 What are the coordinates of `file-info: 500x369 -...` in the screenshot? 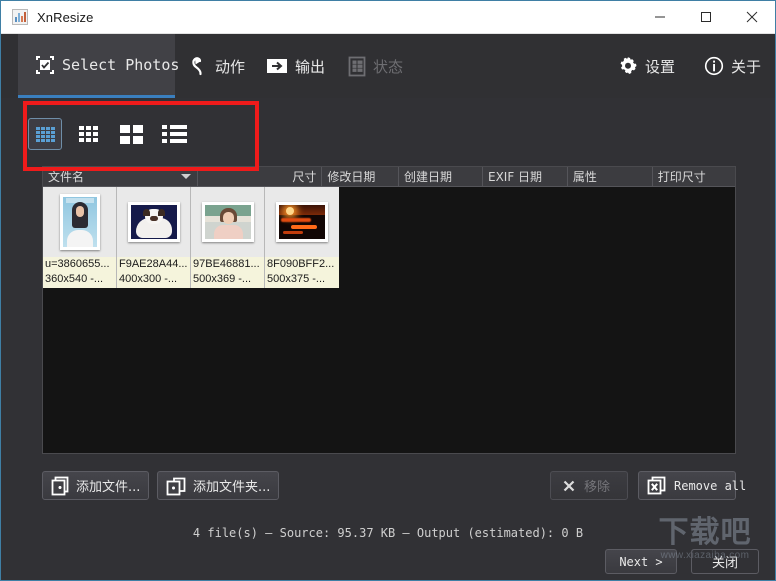 It's located at (227, 280).